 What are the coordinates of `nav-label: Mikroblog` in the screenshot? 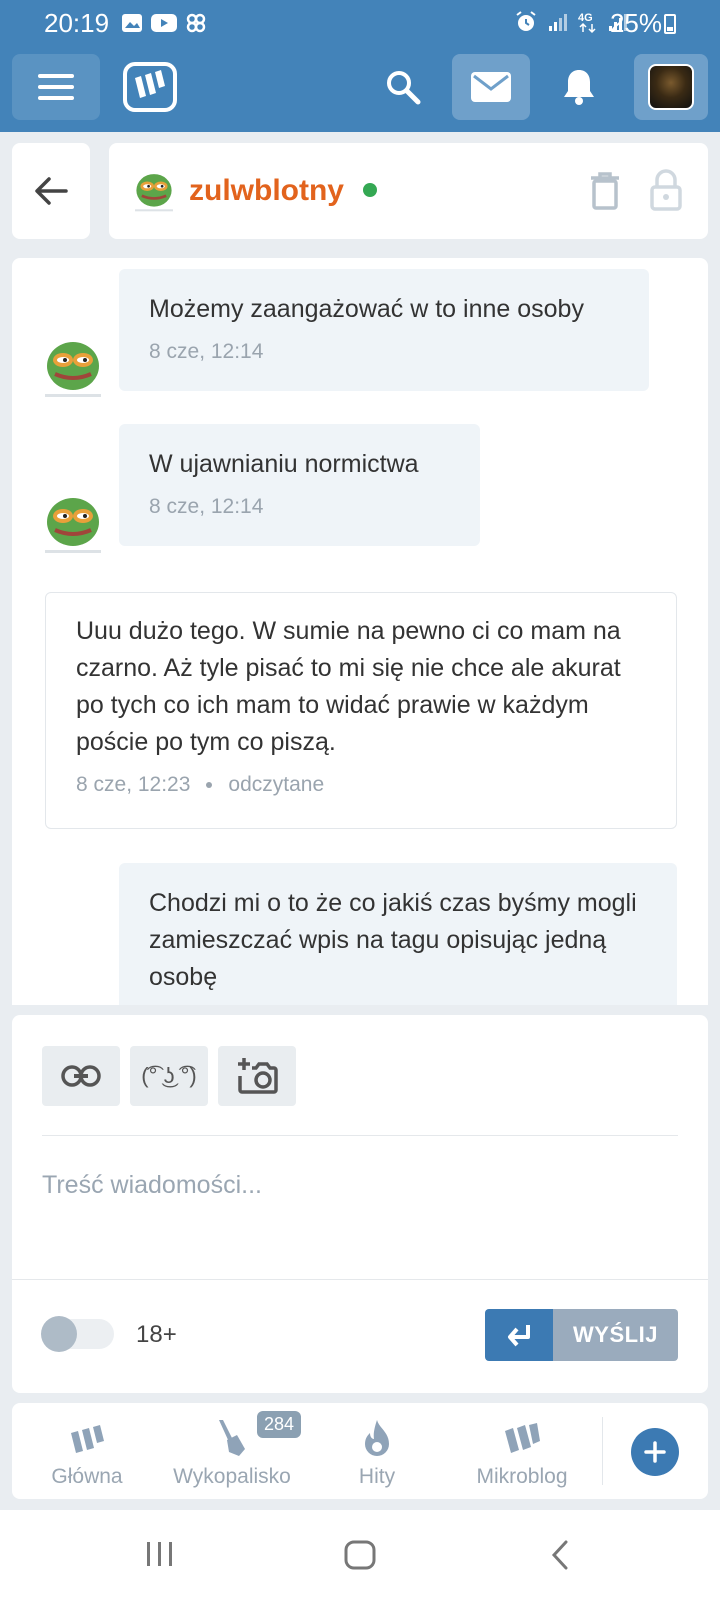 It's located at (522, 1476).